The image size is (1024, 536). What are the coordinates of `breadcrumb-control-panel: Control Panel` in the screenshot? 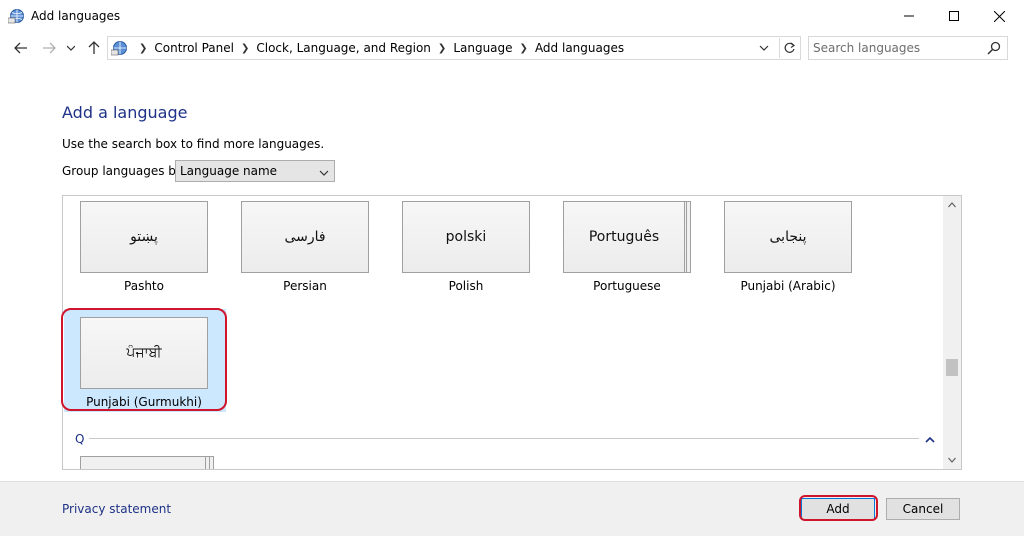 It's located at (194, 48).